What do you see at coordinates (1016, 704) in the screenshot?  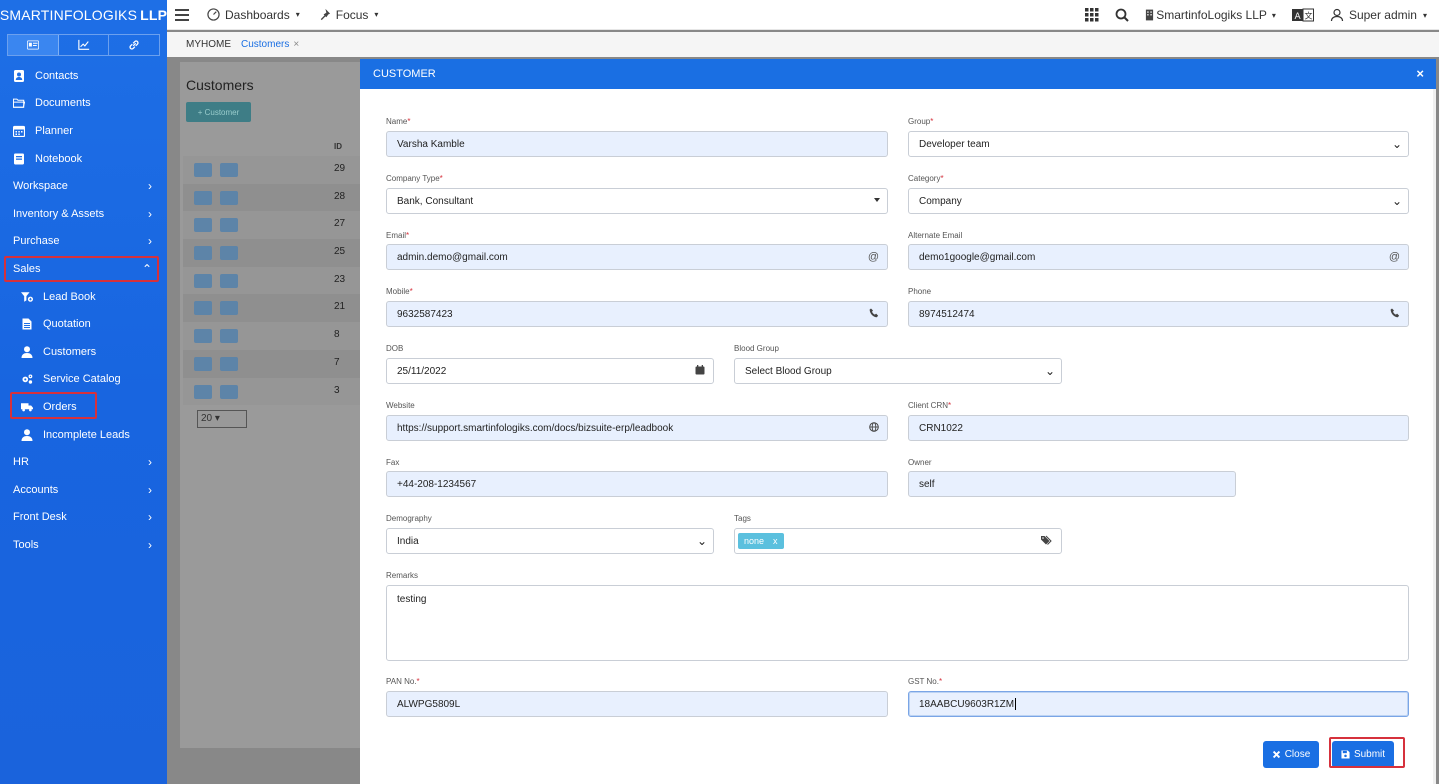 I see `text-cursor` at bounding box center [1016, 704].